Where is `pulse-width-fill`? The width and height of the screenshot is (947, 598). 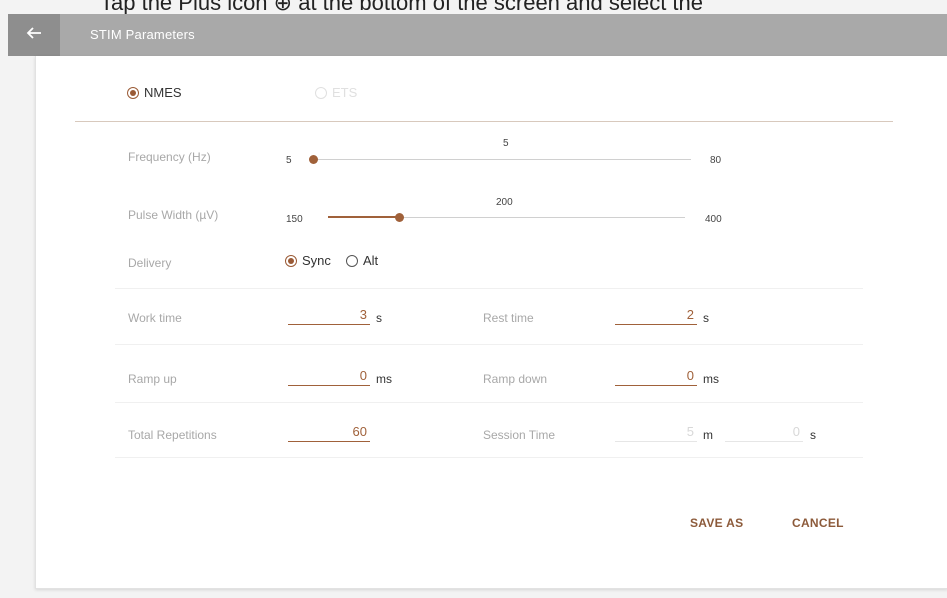
pulse-width-fill is located at coordinates (363, 217).